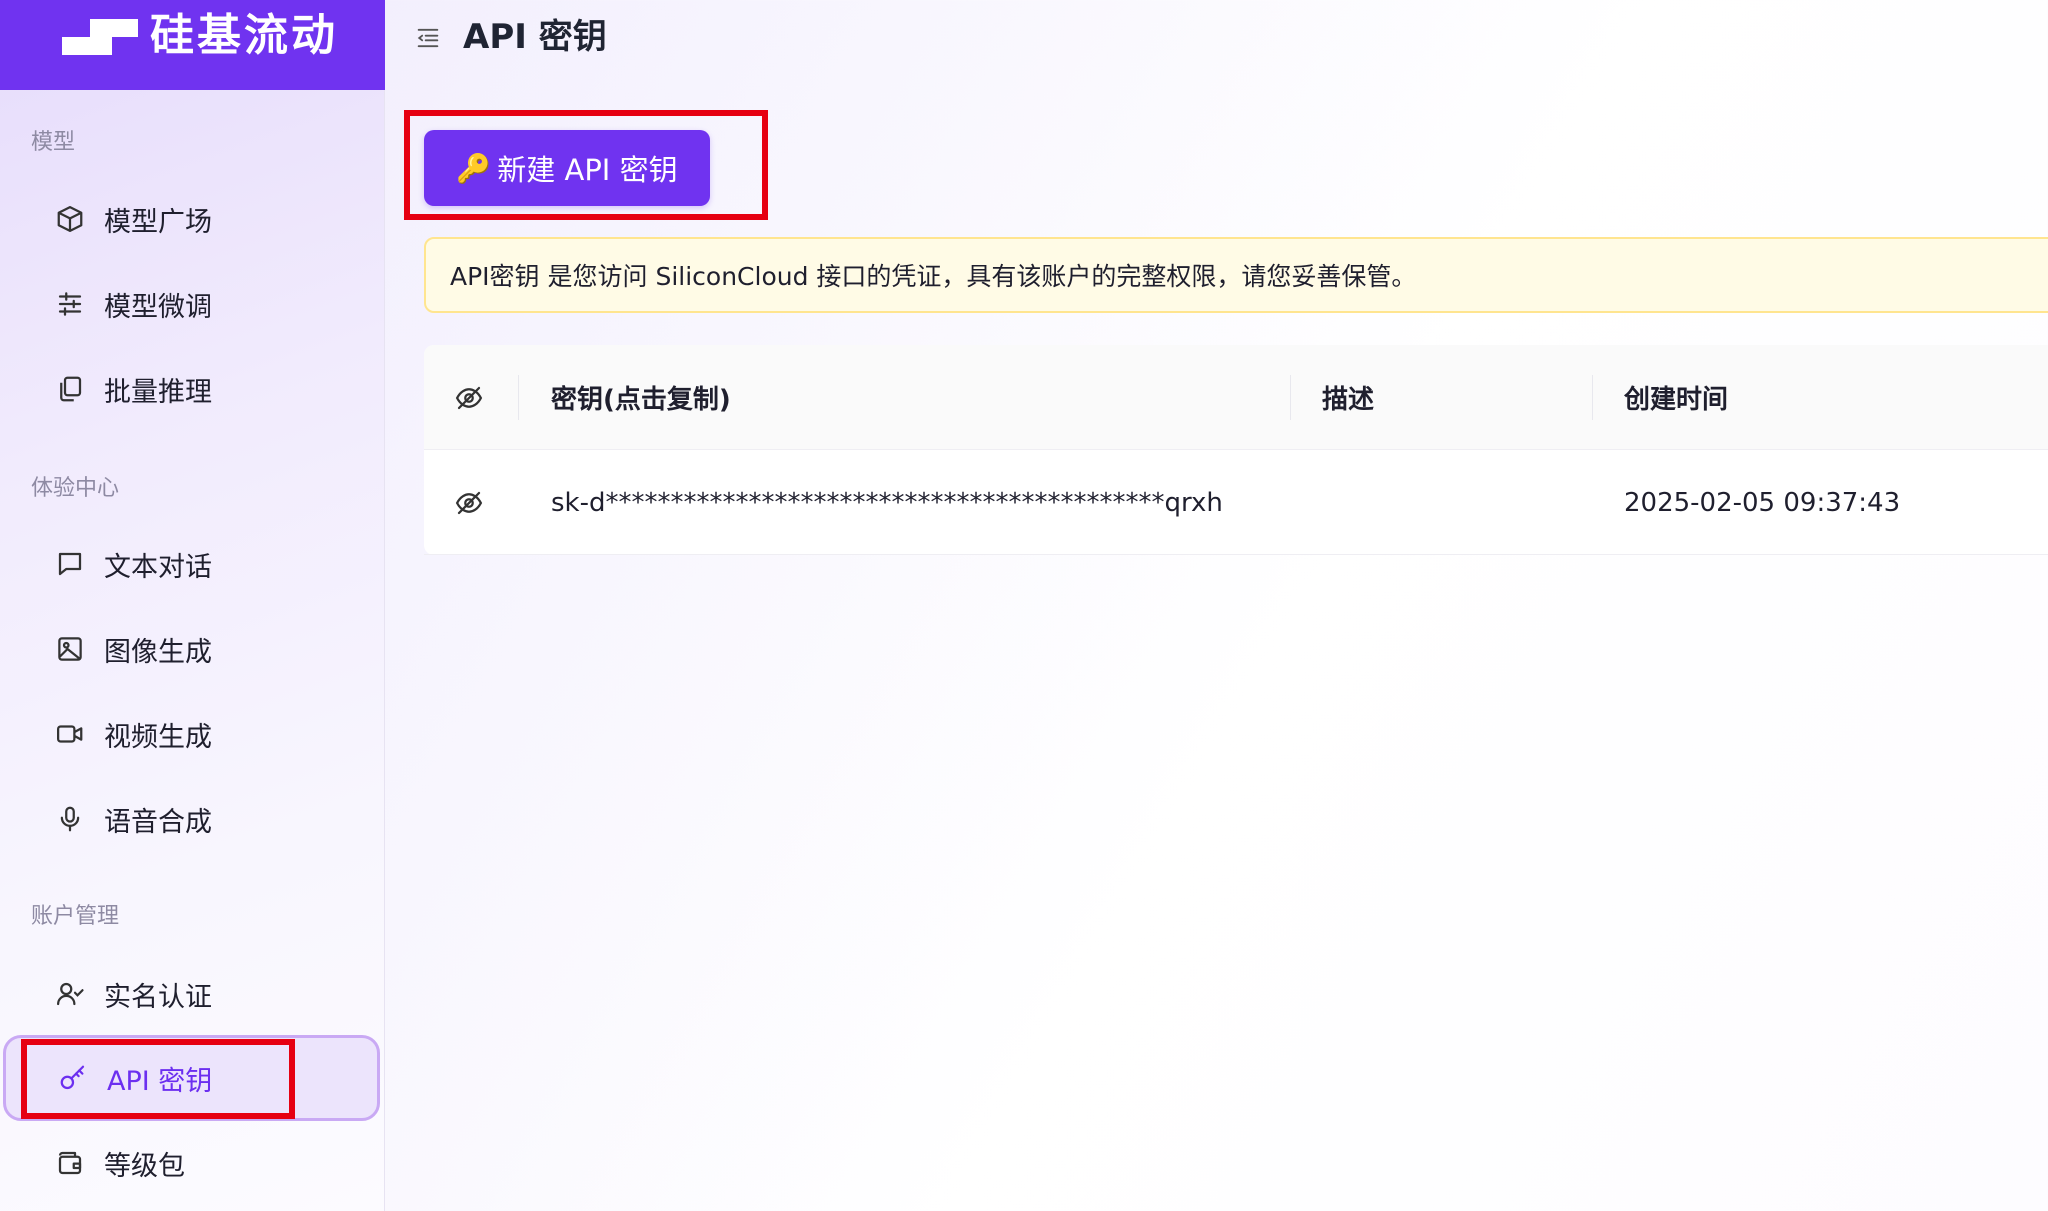 The image size is (2048, 1211). Describe the element at coordinates (587, 170) in the screenshot. I see `create-api-key-label: 新建 API 密钥` at that location.